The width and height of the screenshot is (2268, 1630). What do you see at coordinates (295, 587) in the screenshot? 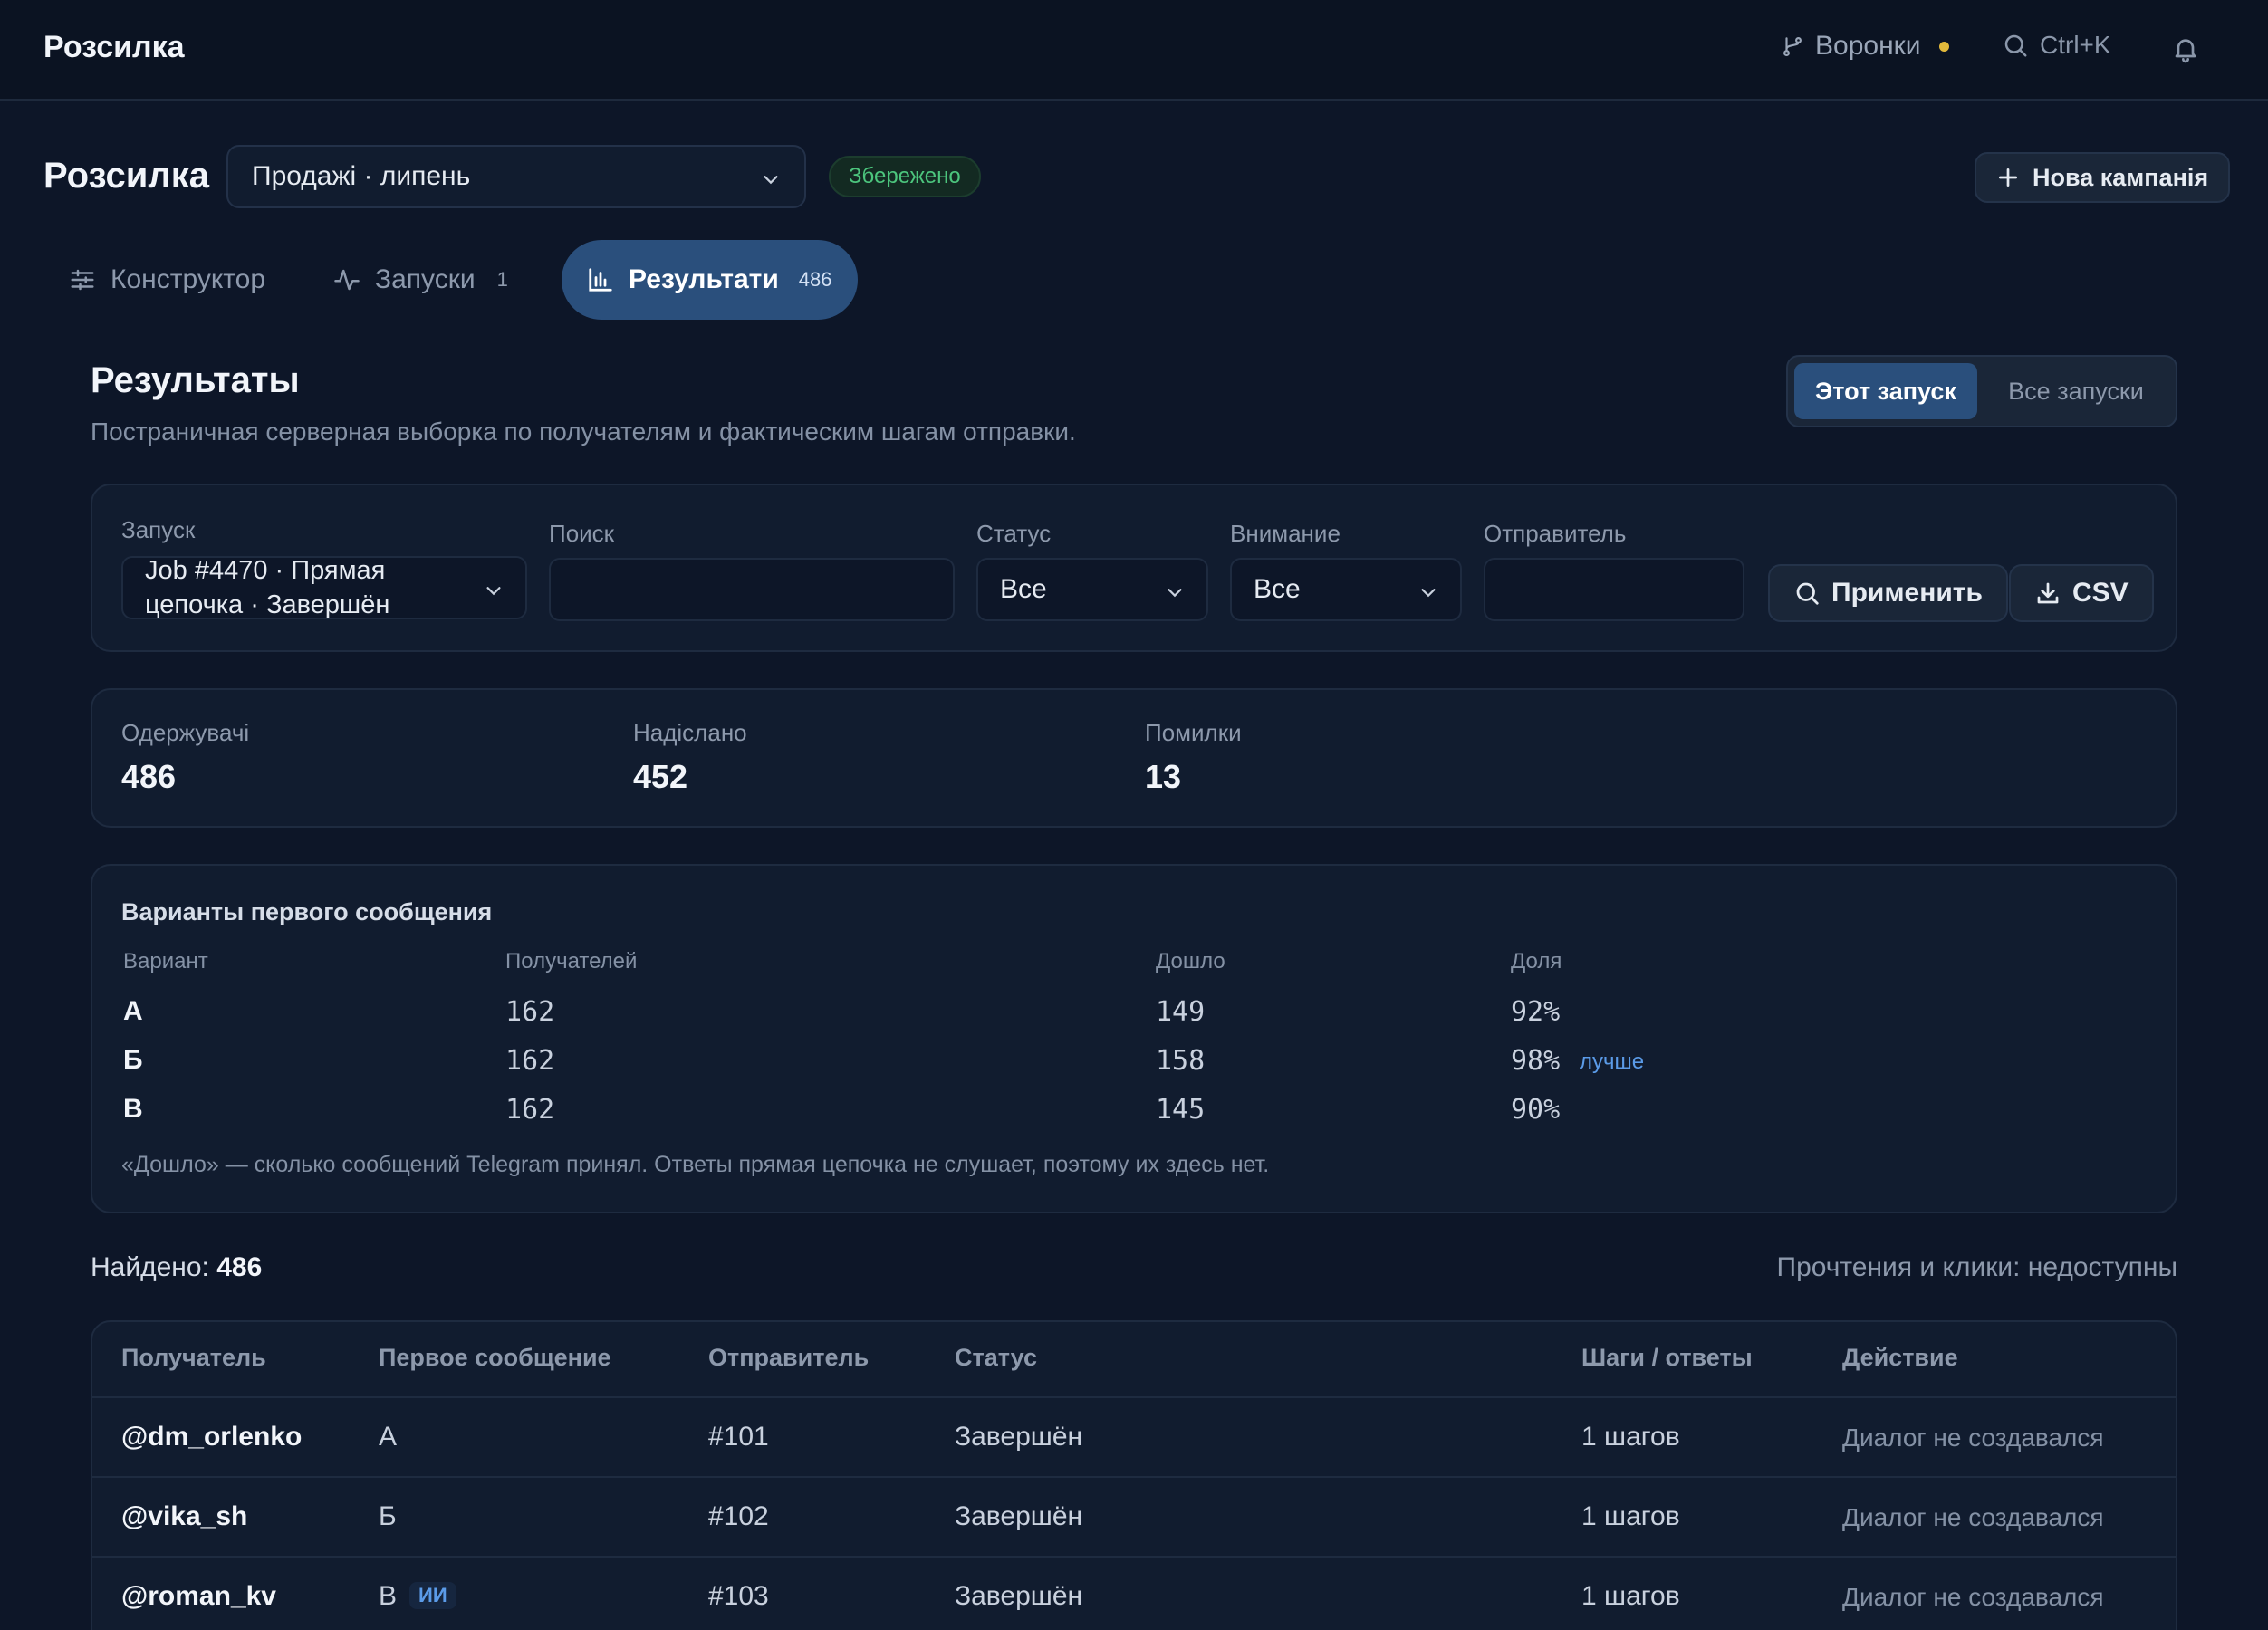
I see `launch-select-value: Job #4470 · Прямая цепочка · Завершён` at bounding box center [295, 587].